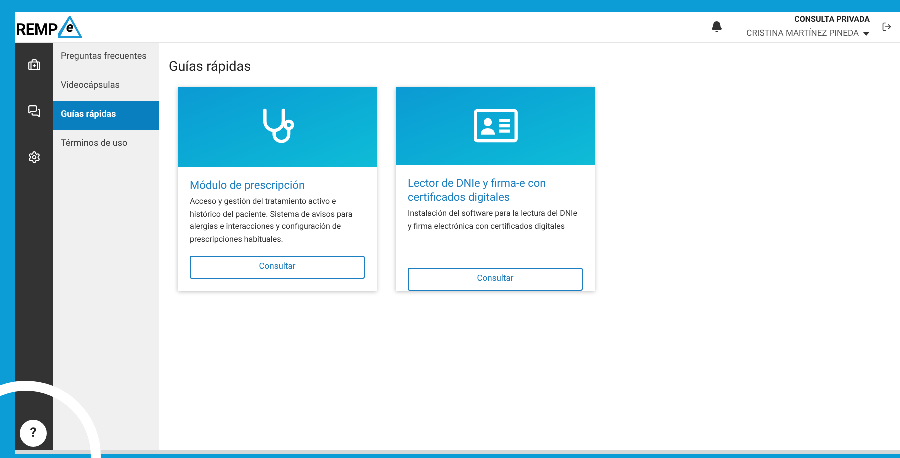  I want to click on medical-kit-icon, so click(34, 65).